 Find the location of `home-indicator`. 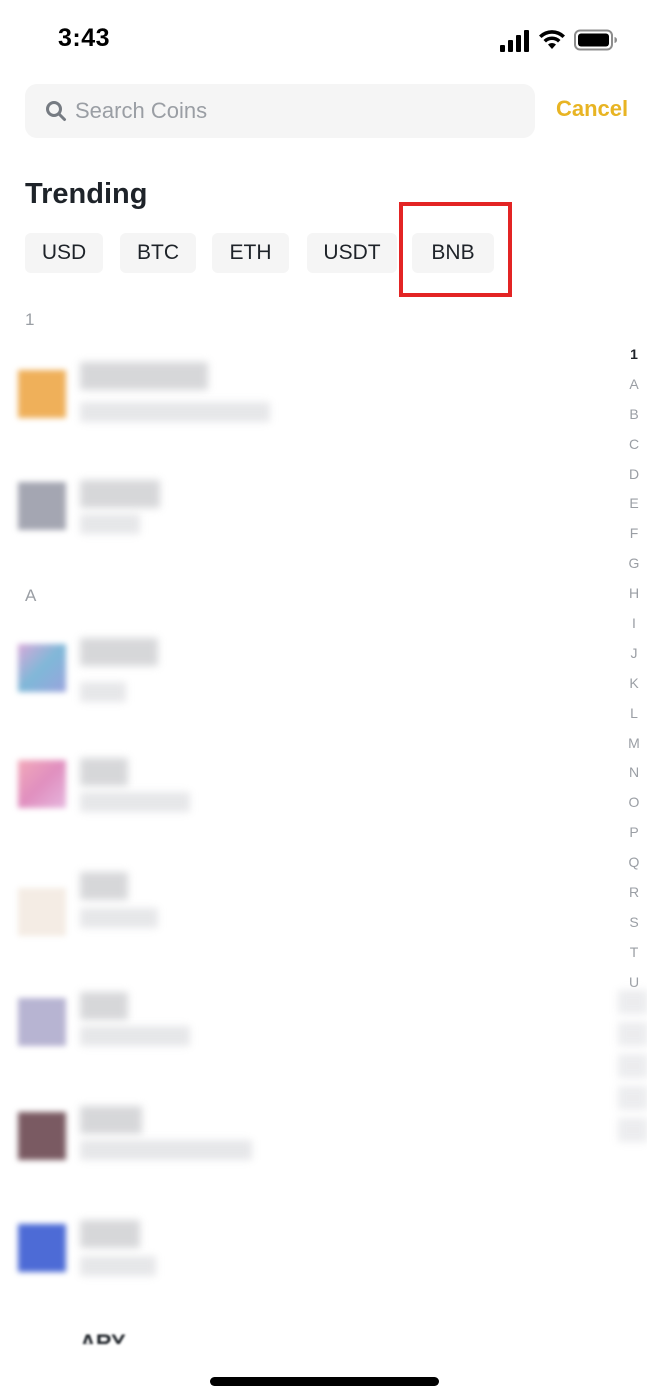

home-indicator is located at coordinates (324, 1381).